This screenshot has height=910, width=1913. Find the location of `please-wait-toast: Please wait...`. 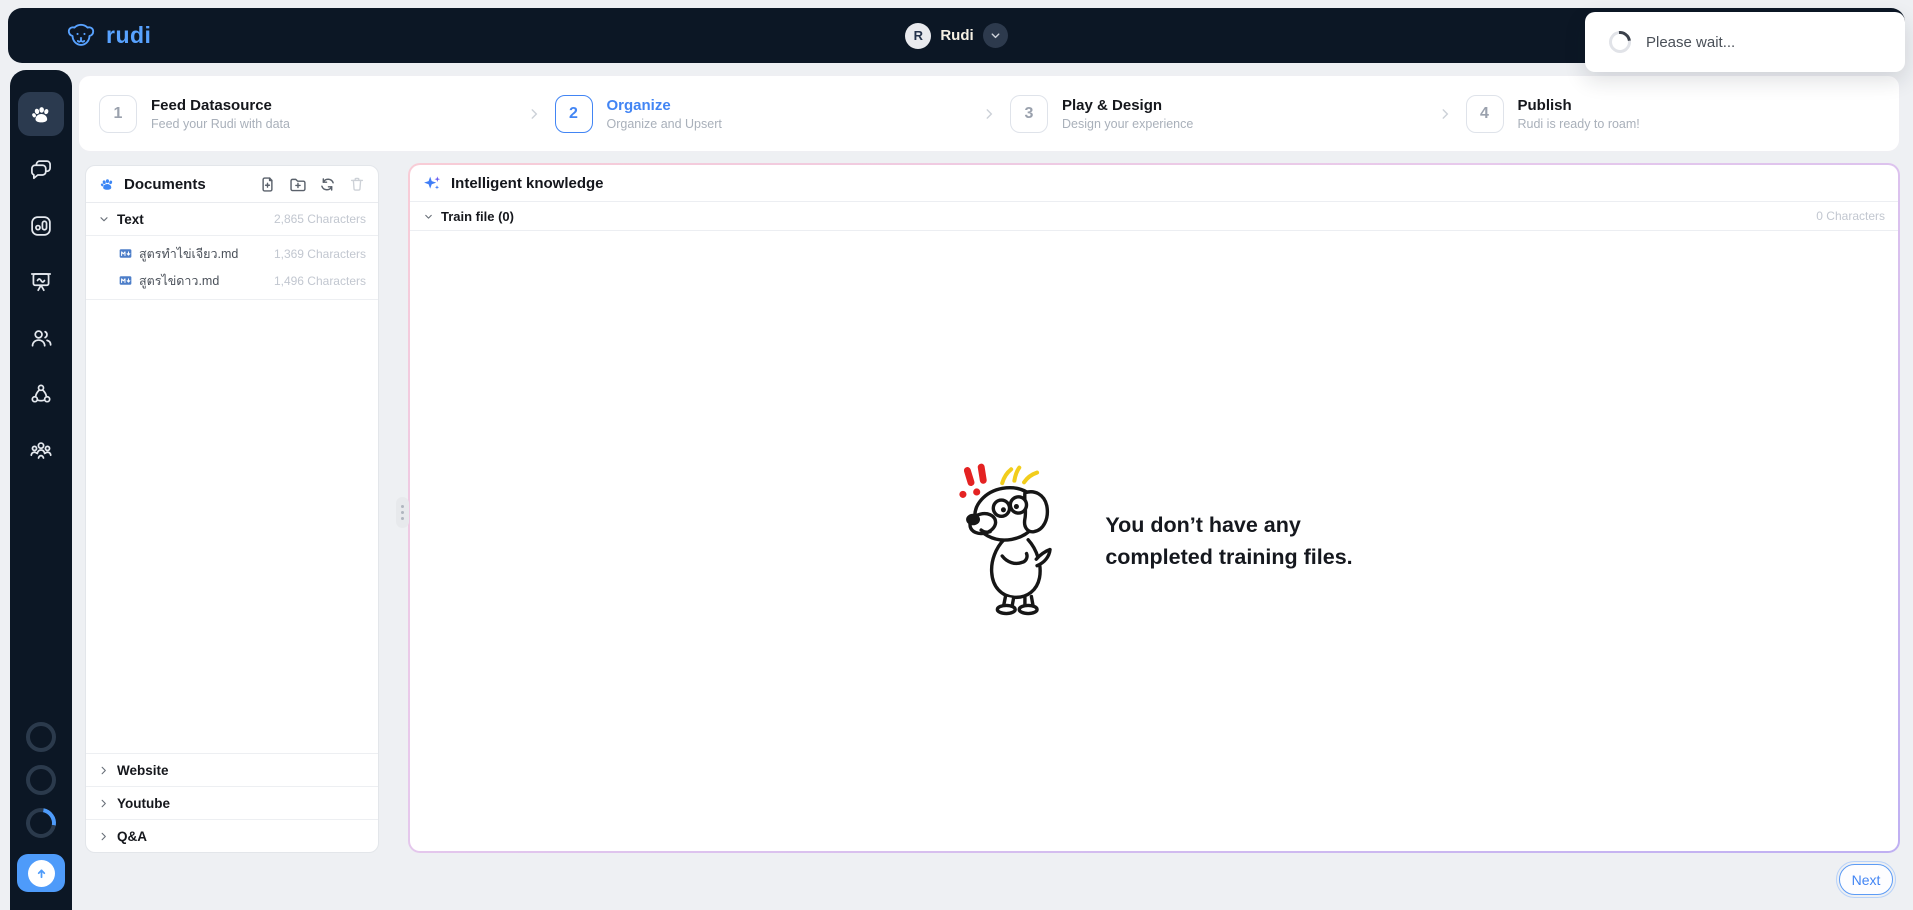

please-wait-toast: Please wait... is located at coordinates (1745, 42).